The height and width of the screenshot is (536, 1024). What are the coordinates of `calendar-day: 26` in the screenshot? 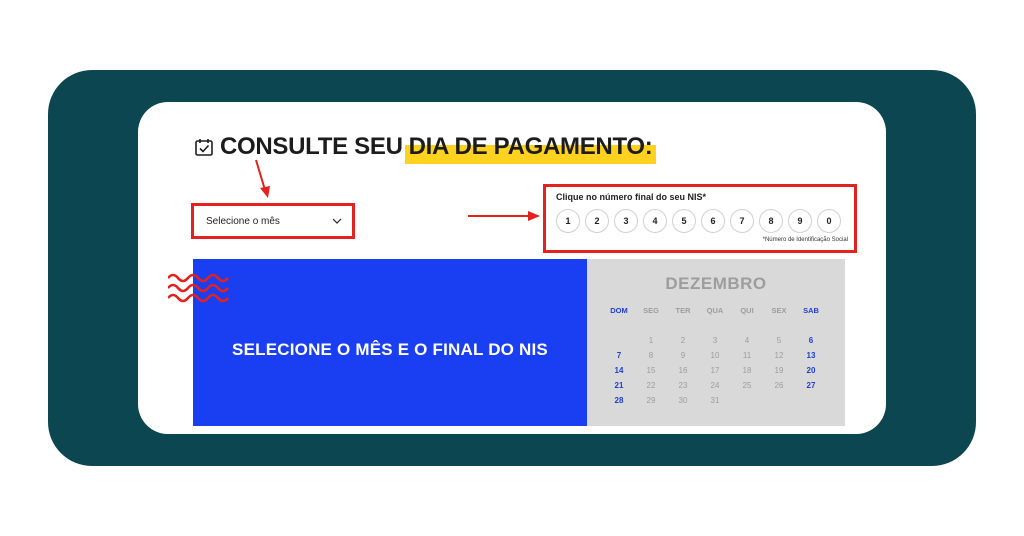 It's located at (779, 385).